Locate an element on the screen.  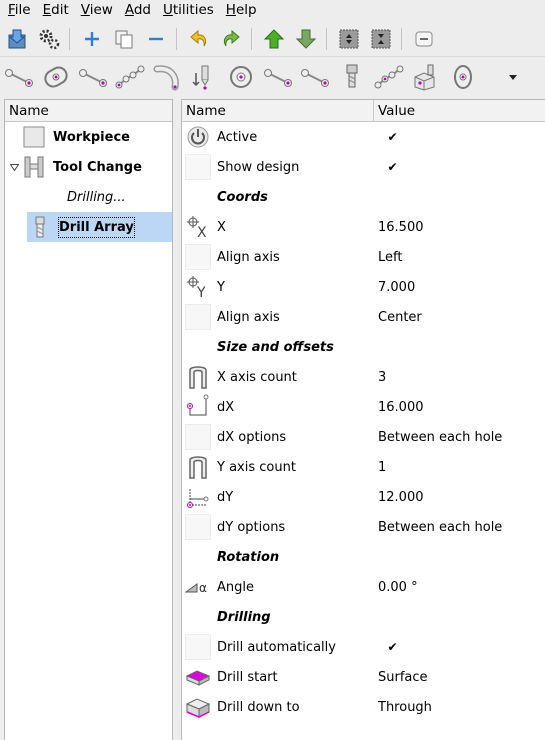
prop-row-align-x: Align axis Left is located at coordinates (363, 257).